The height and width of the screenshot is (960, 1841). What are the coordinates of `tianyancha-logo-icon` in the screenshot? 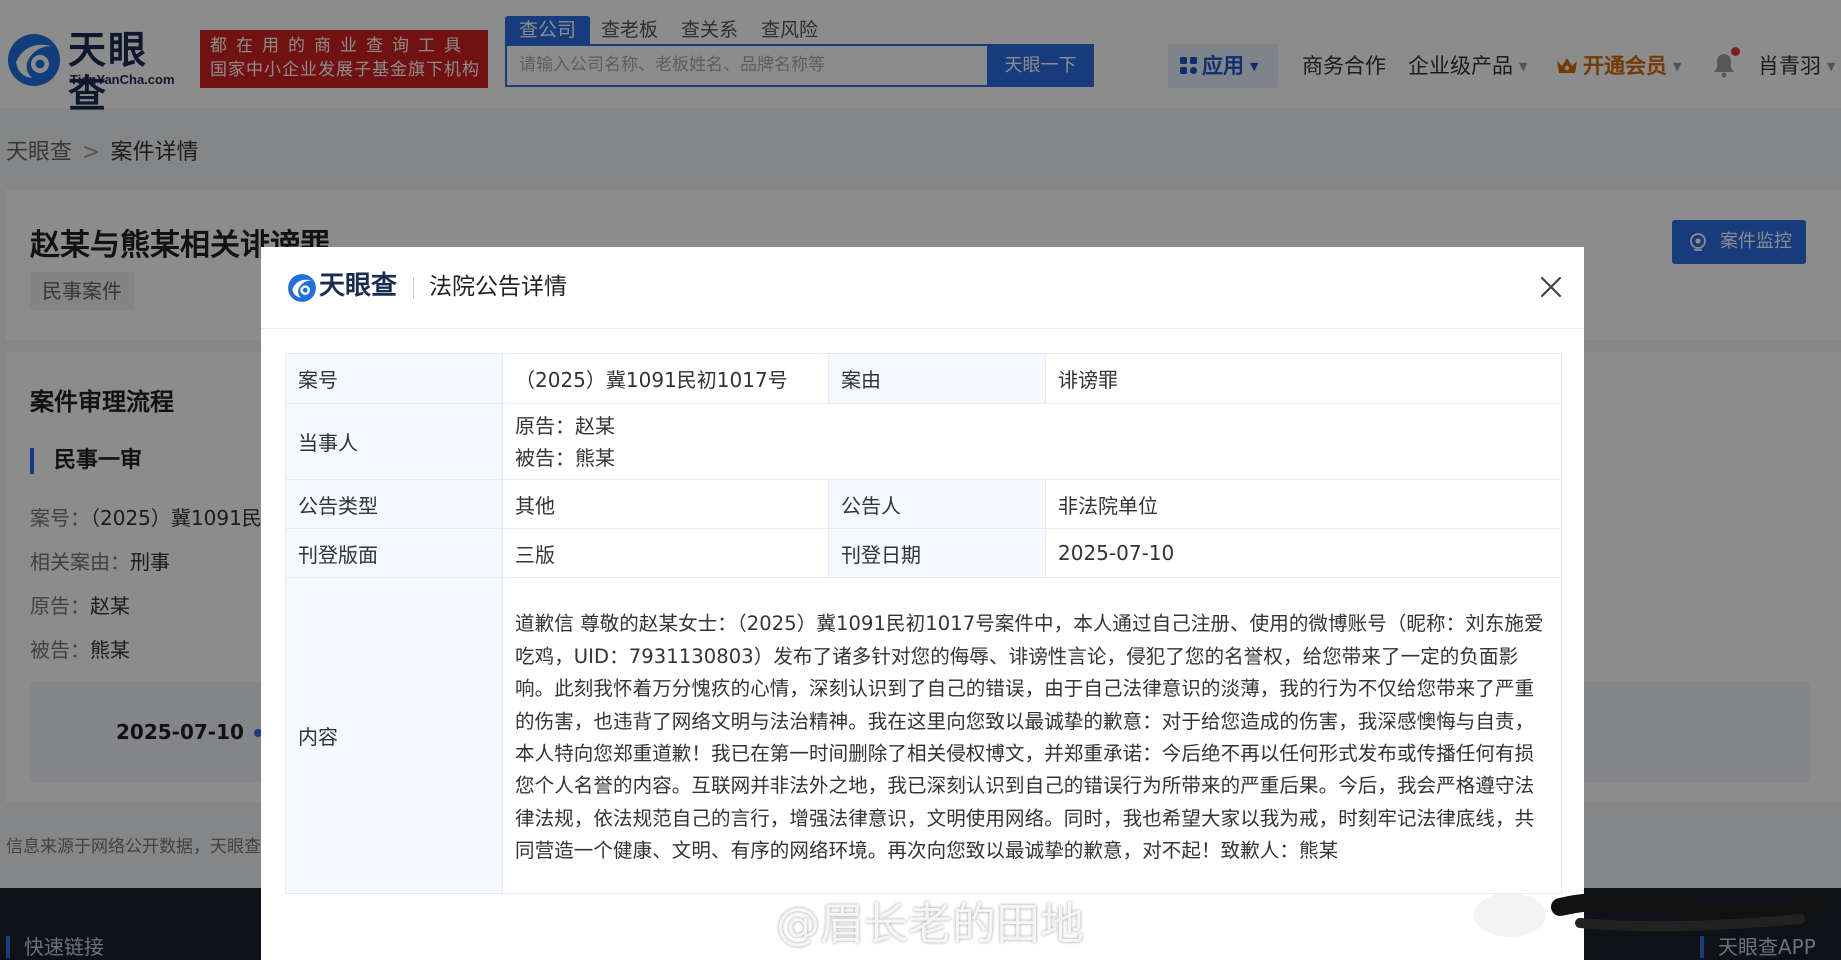 It's located at (302, 288).